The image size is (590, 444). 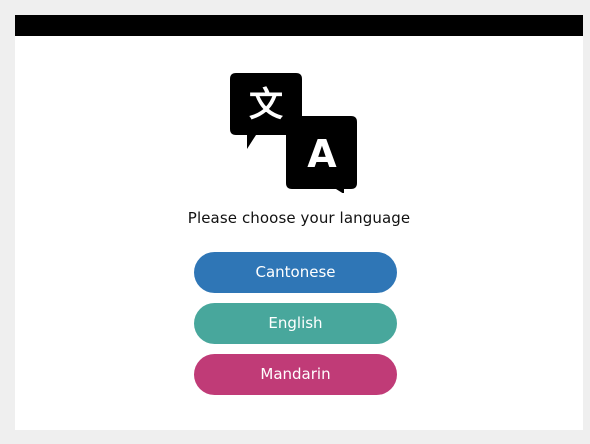 What do you see at coordinates (266, 105) in the screenshot?
I see `translate-icon-left-glyph: 文` at bounding box center [266, 105].